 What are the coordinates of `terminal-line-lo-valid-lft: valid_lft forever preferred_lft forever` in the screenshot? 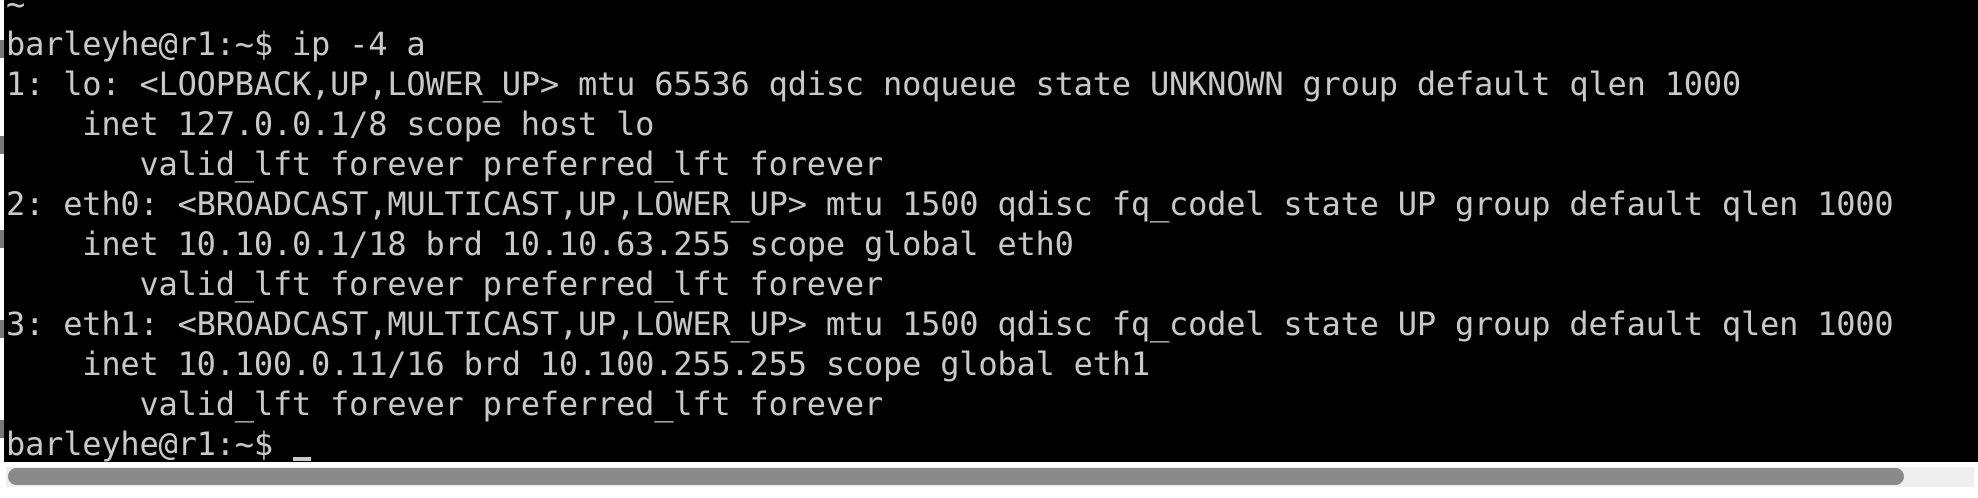 It's located at (445, 164).